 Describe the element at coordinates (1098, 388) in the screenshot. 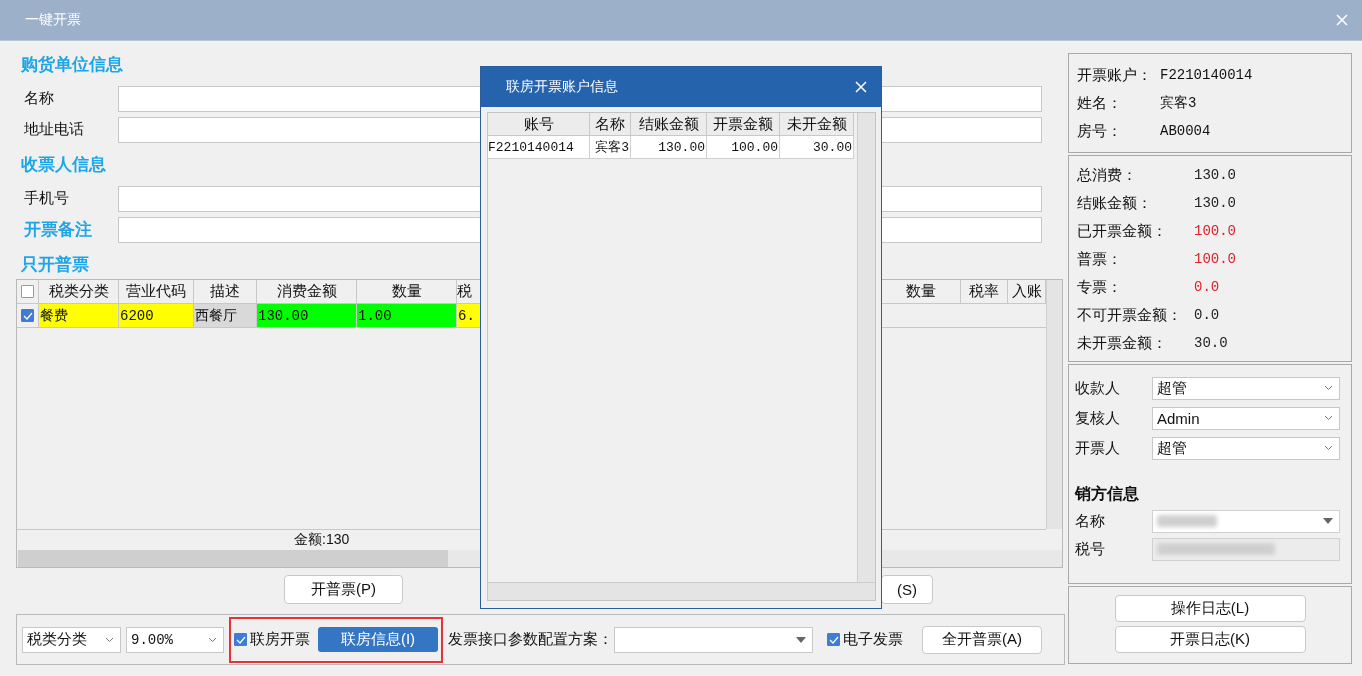

I see `field-label: 收款人` at that location.